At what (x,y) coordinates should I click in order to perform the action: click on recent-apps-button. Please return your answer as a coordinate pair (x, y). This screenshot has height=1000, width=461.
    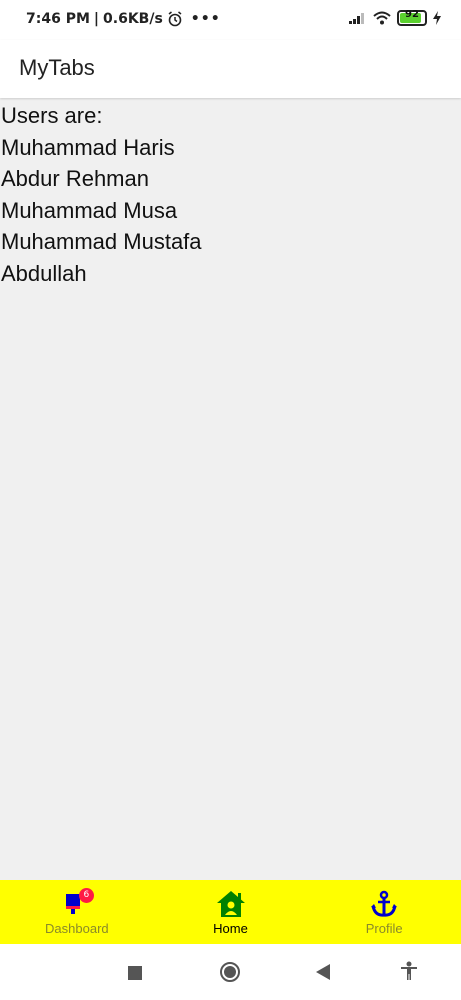
    Looking at the image, I should click on (135, 974).